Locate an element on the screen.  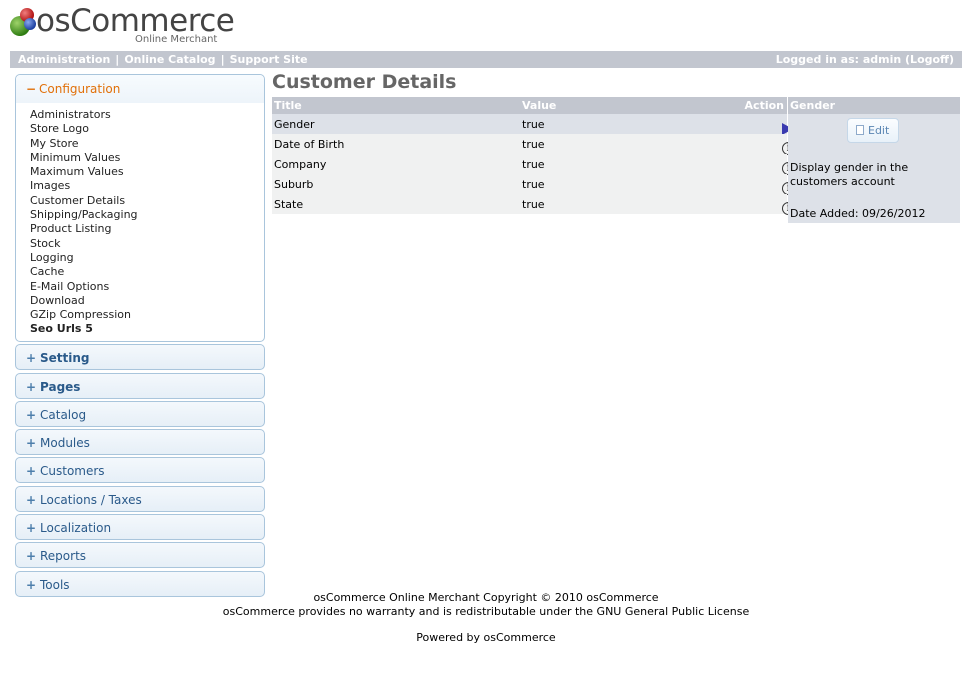
table-row: Company true i is located at coordinates (533, 164).